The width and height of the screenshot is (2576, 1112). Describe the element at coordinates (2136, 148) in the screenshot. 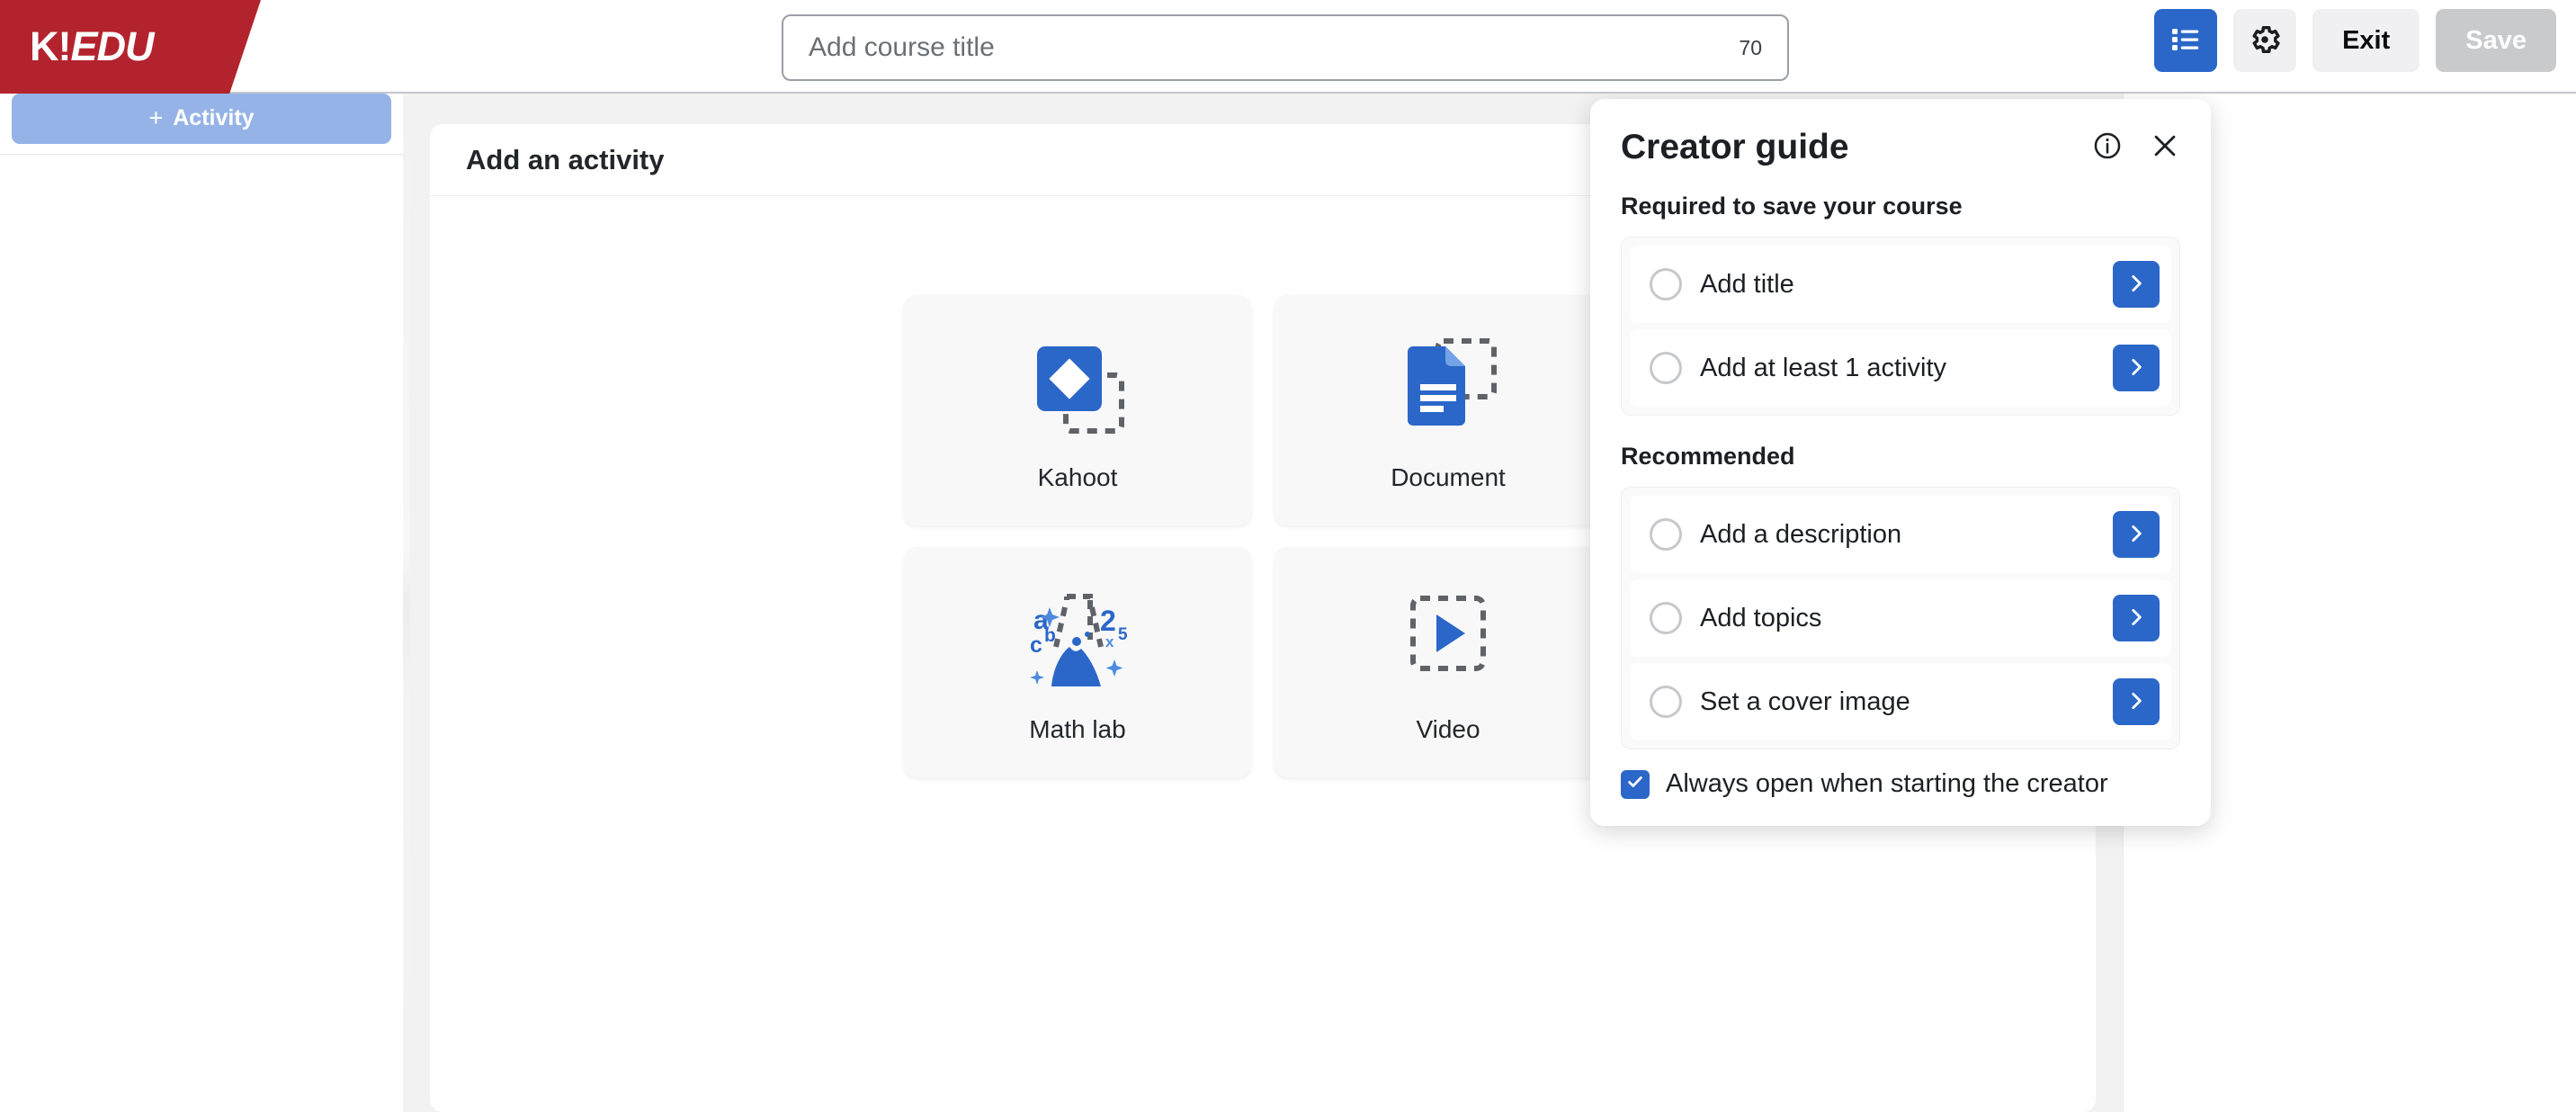

I see `creator-guide-header-actions` at that location.